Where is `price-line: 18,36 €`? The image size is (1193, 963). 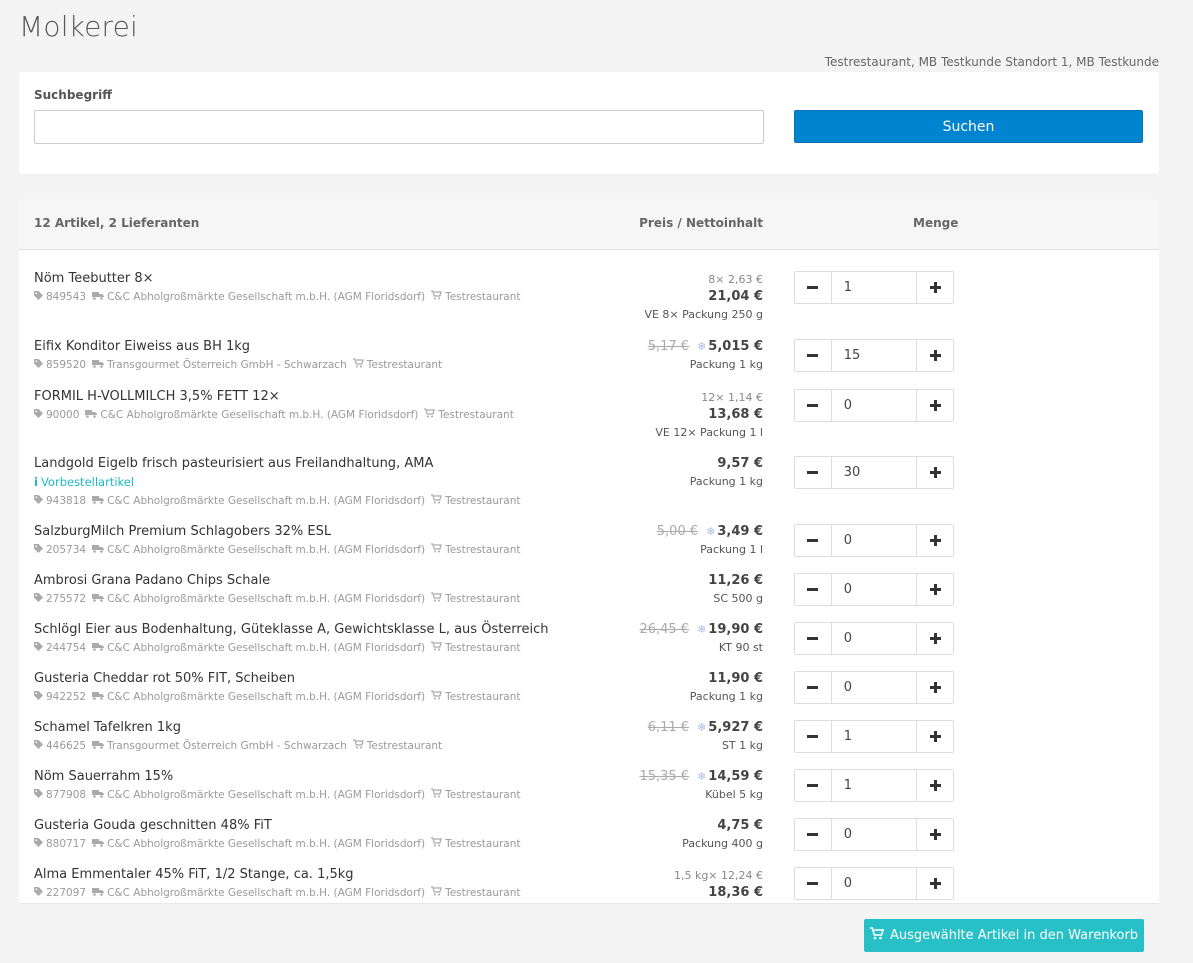 price-line: 18,36 € is located at coordinates (718, 892).